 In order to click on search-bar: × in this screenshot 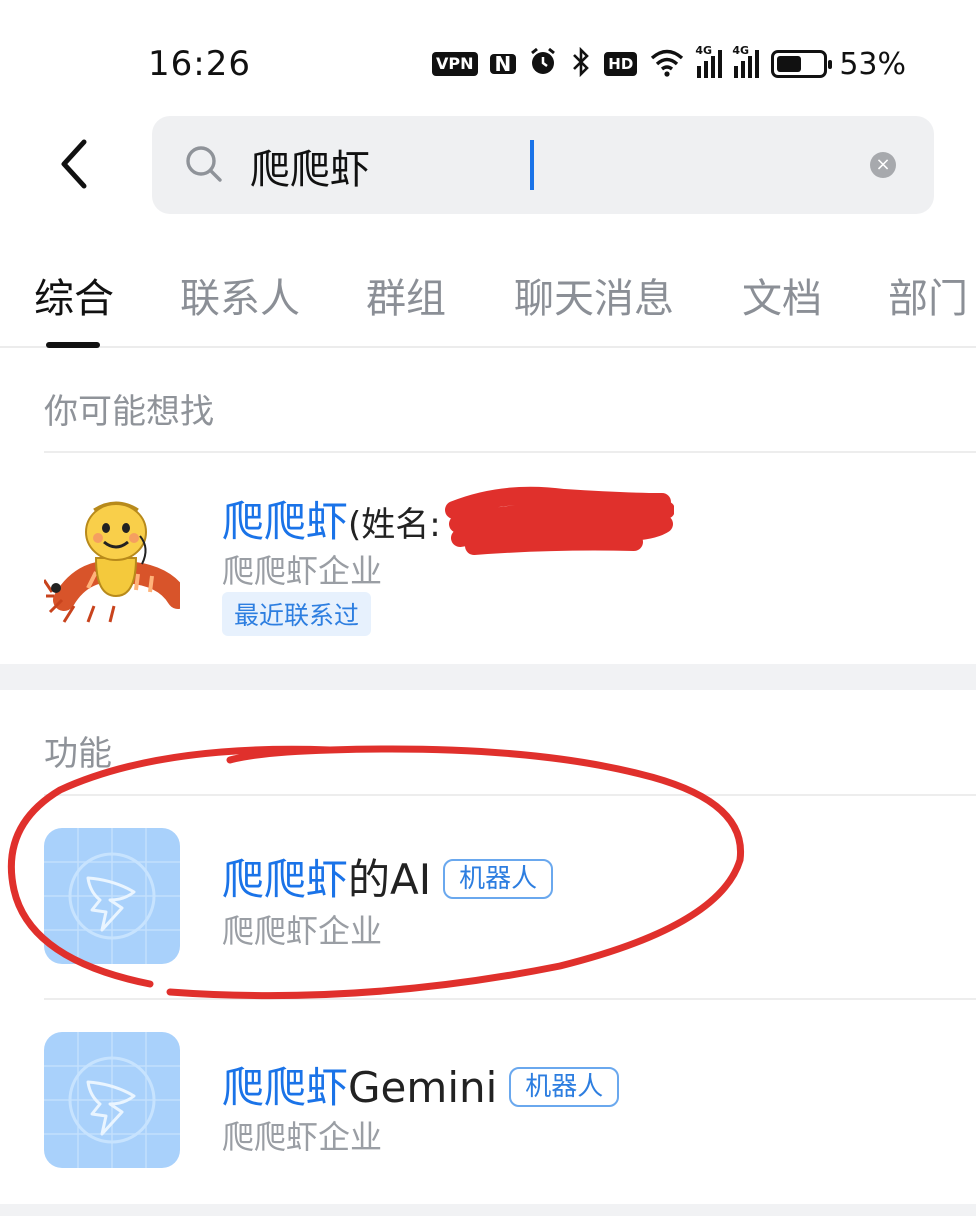, I will do `click(543, 165)`.